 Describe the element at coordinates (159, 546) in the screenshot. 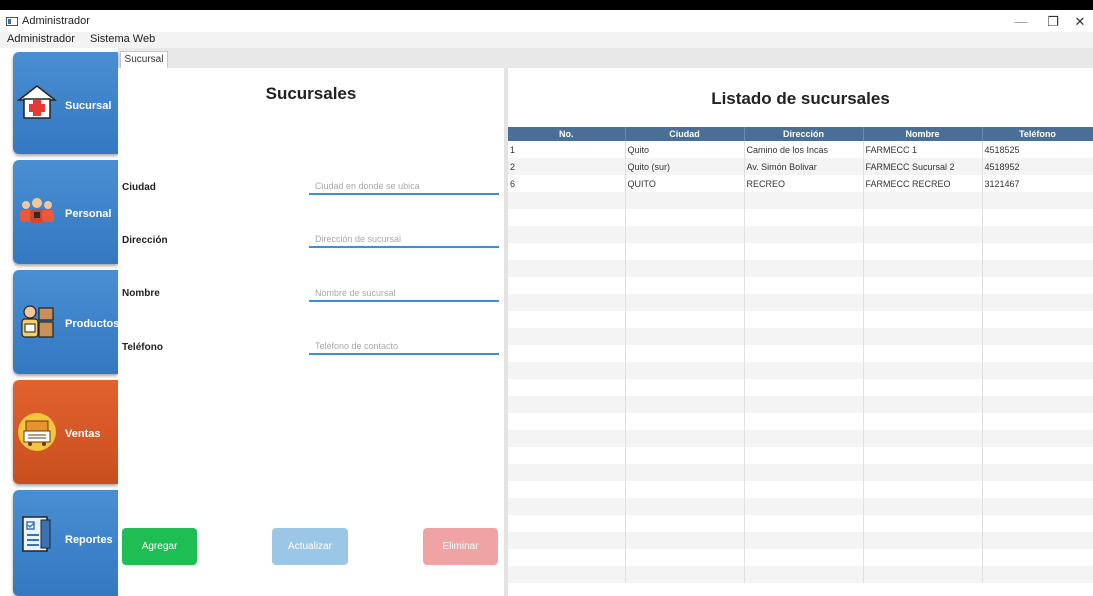

I see `add-button: Agregar` at that location.